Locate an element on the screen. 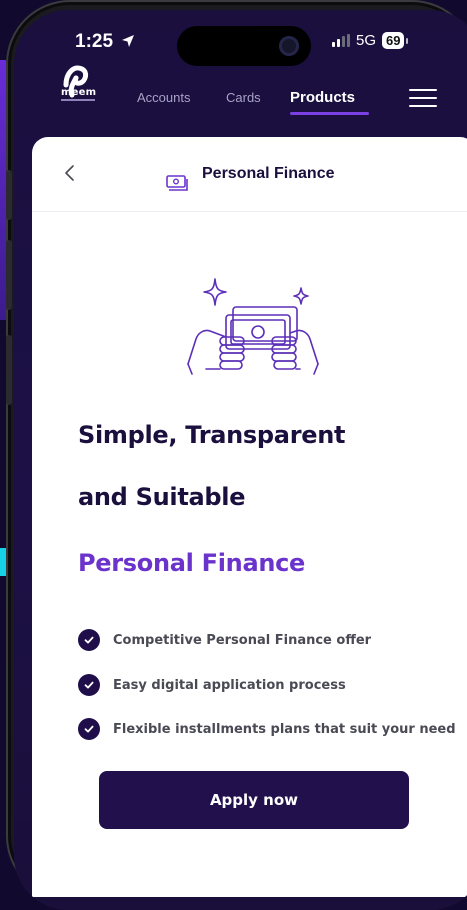 This screenshot has width=467, height=910. location-arrow-icon is located at coordinates (128, 41).